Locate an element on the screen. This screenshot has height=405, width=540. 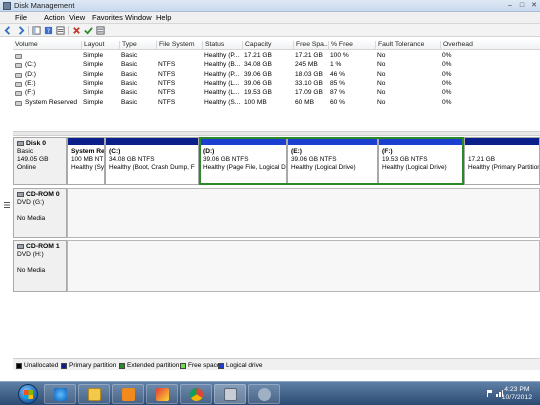
taskbar-app-chrome is located at coordinates (196, 394).